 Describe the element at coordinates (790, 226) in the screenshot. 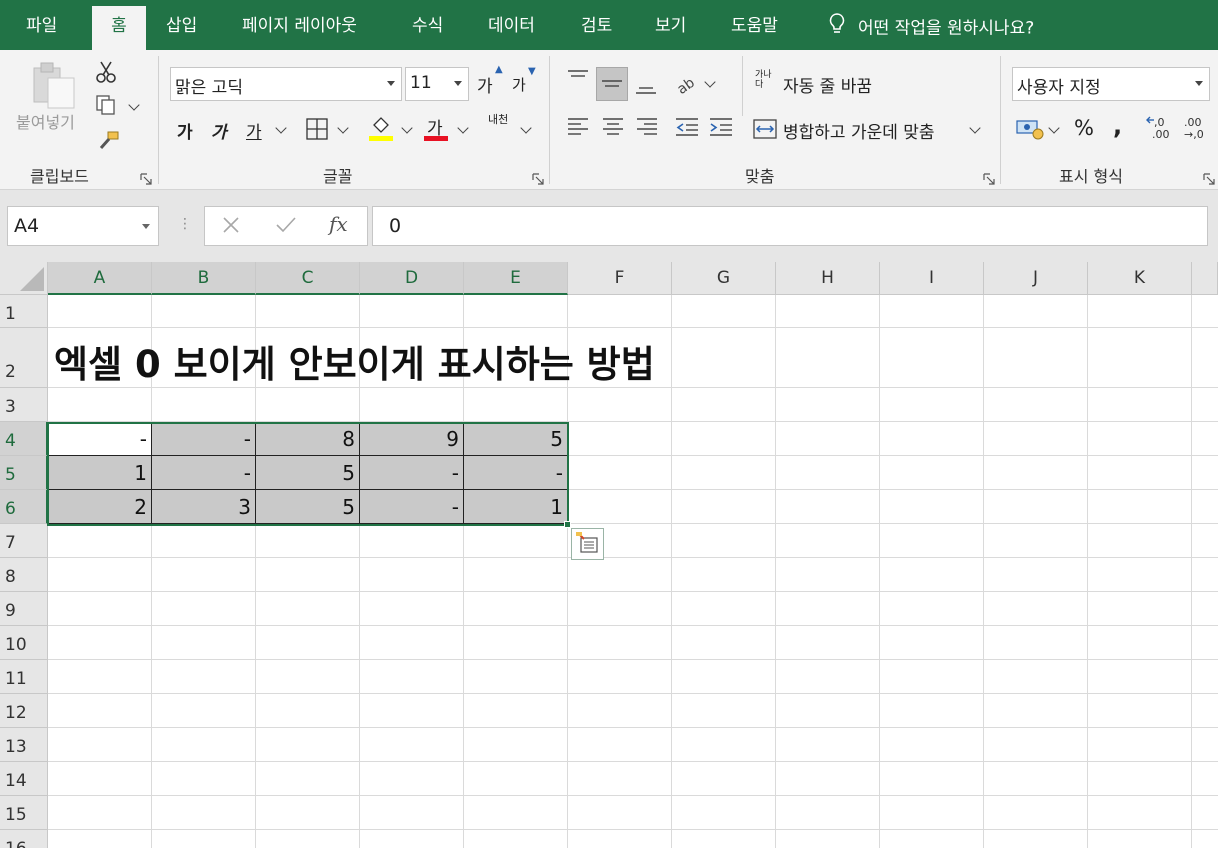

I see `formula-input: 0` at that location.